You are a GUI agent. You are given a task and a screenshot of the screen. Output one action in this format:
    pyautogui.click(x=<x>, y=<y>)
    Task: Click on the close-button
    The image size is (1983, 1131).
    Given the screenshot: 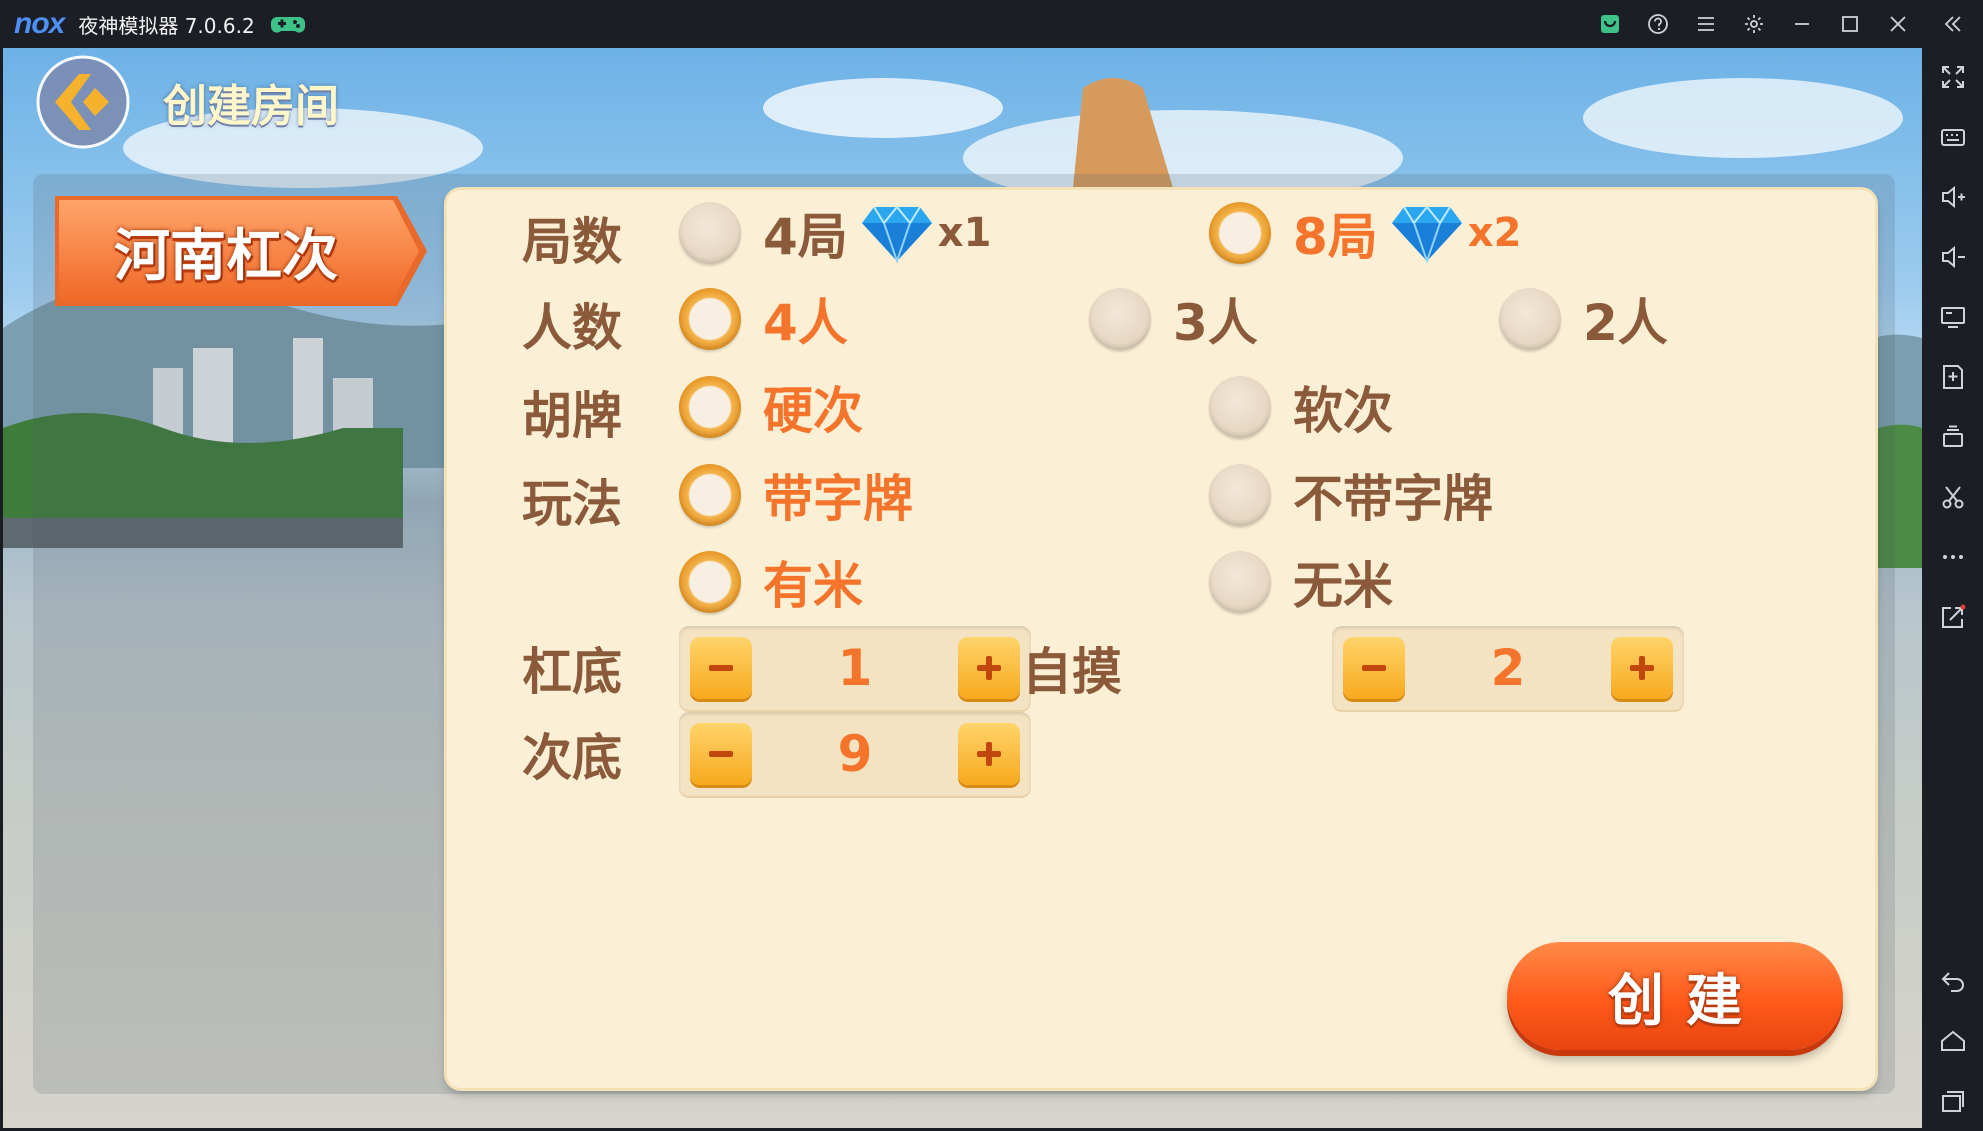 What is the action you would take?
    pyautogui.click(x=1898, y=24)
    